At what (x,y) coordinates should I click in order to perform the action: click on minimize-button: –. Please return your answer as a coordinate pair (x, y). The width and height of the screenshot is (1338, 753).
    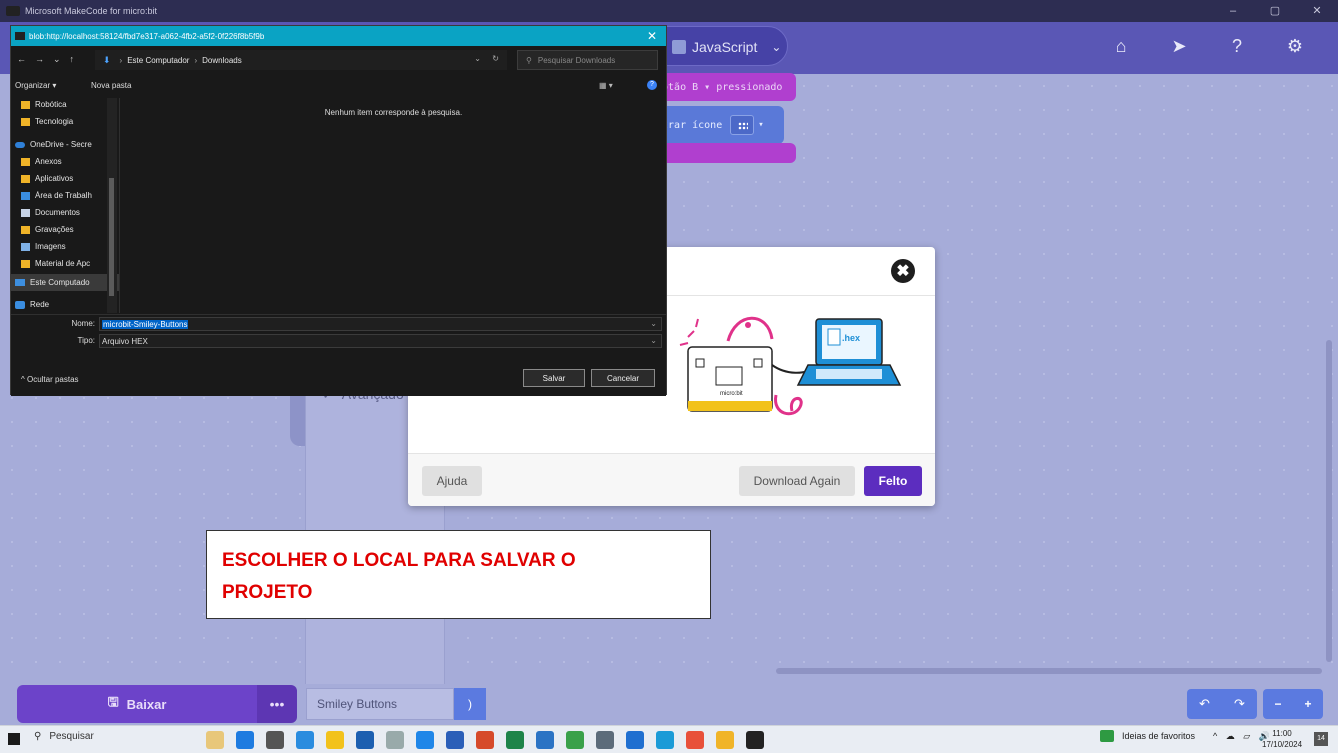
    Looking at the image, I should click on (1233, 11).